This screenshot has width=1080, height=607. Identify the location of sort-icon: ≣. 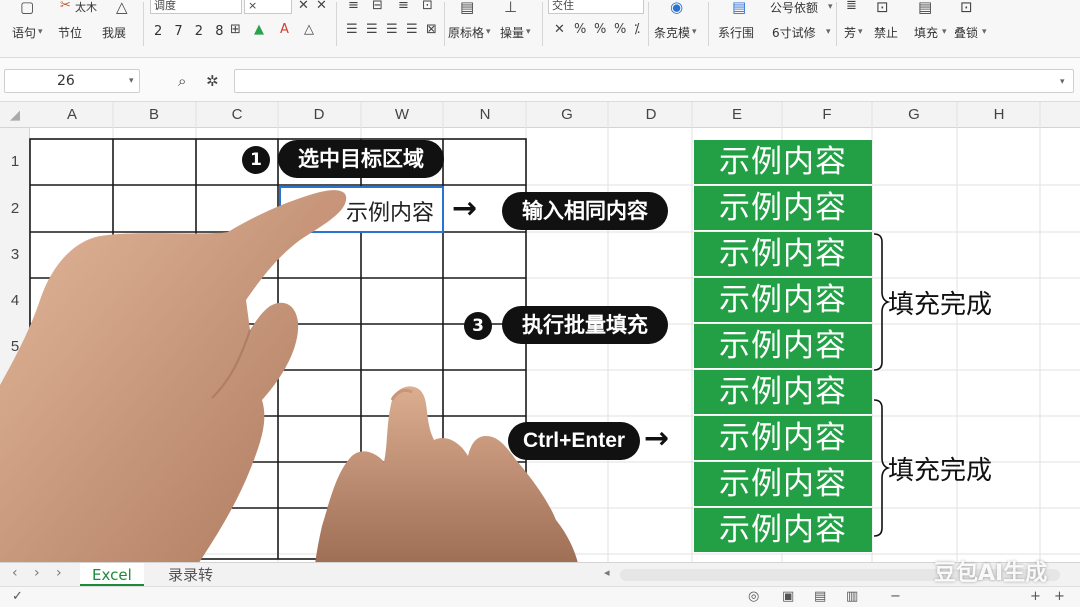
(851, 6).